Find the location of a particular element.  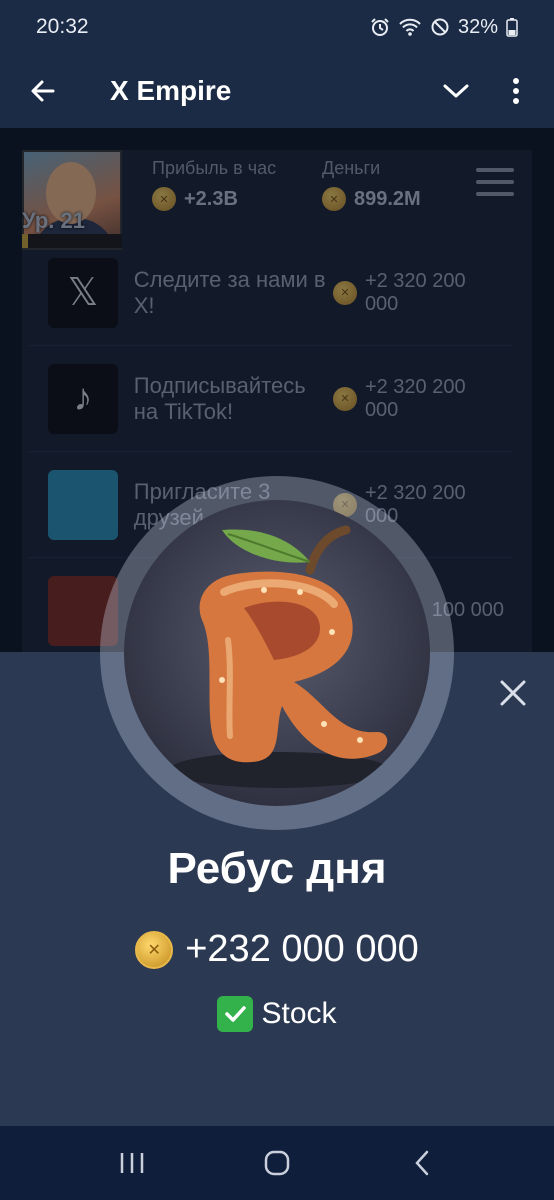

chevron-down-icon is located at coordinates (456, 91).